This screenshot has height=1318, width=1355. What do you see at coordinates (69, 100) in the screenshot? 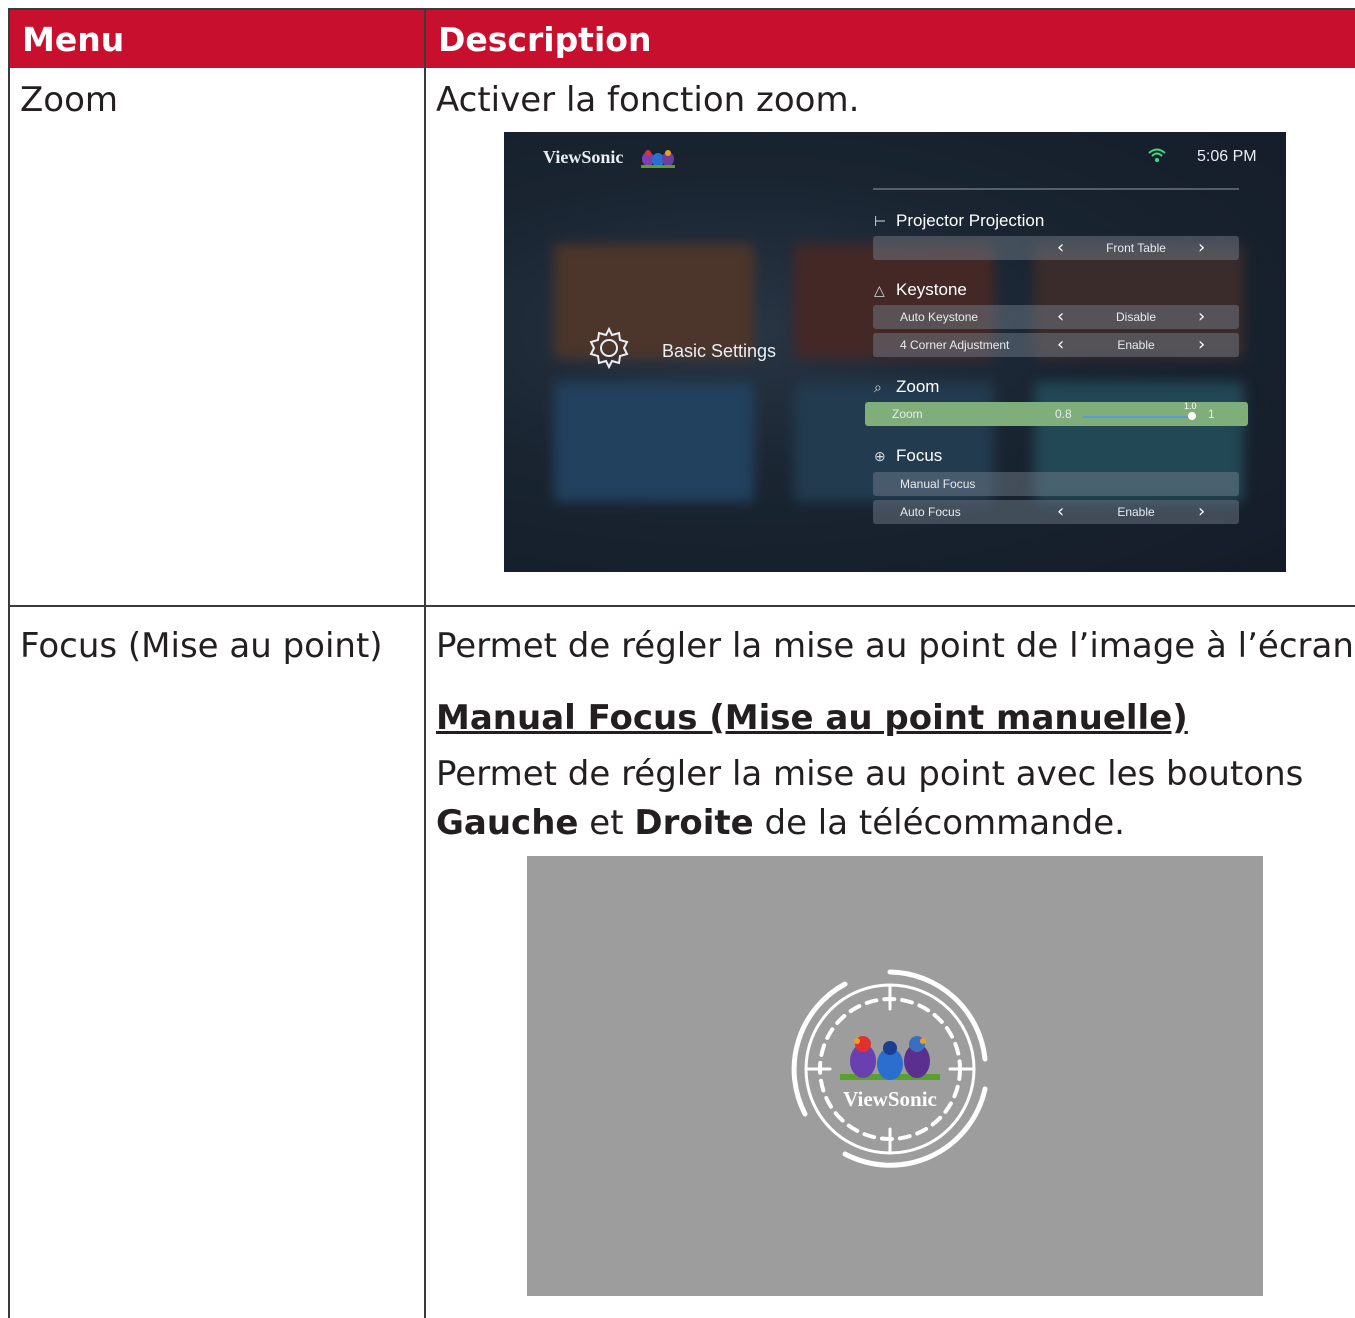
I see `menu-cell-zoom: Zoom` at bounding box center [69, 100].